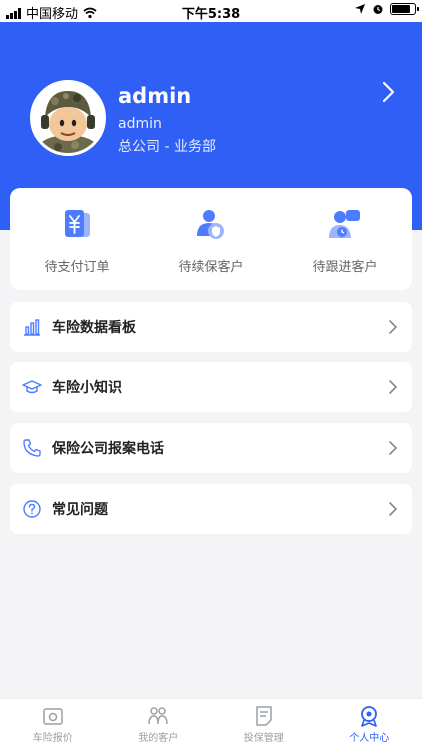 The height and width of the screenshot is (750, 422). What do you see at coordinates (345, 239) in the screenshot?
I see `pending-followup-customers-button: 待跟进客户` at bounding box center [345, 239].